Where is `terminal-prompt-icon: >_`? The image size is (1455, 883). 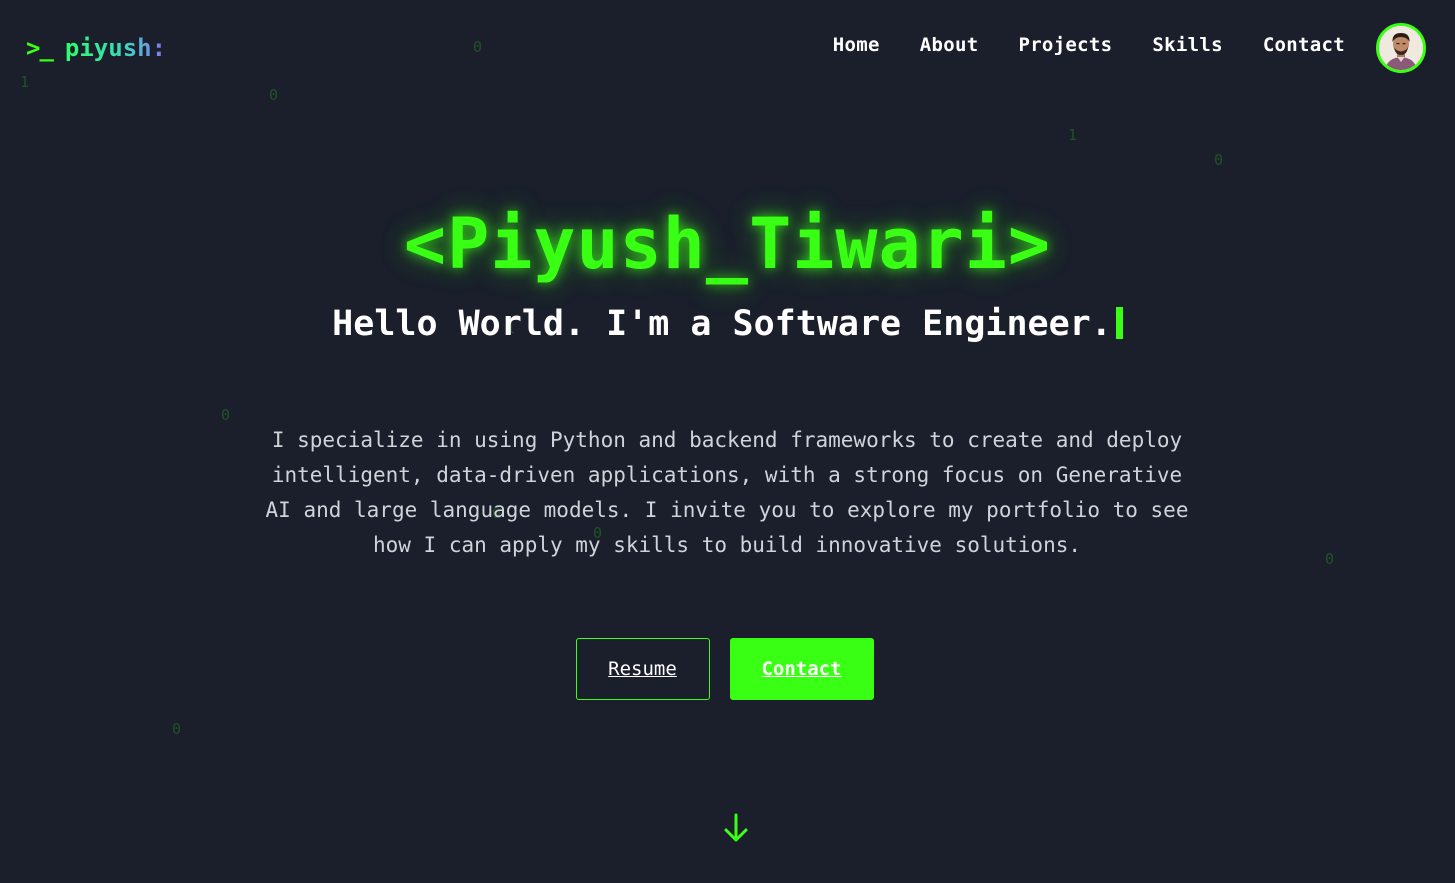 terminal-prompt-icon: >_ is located at coordinates (40, 48).